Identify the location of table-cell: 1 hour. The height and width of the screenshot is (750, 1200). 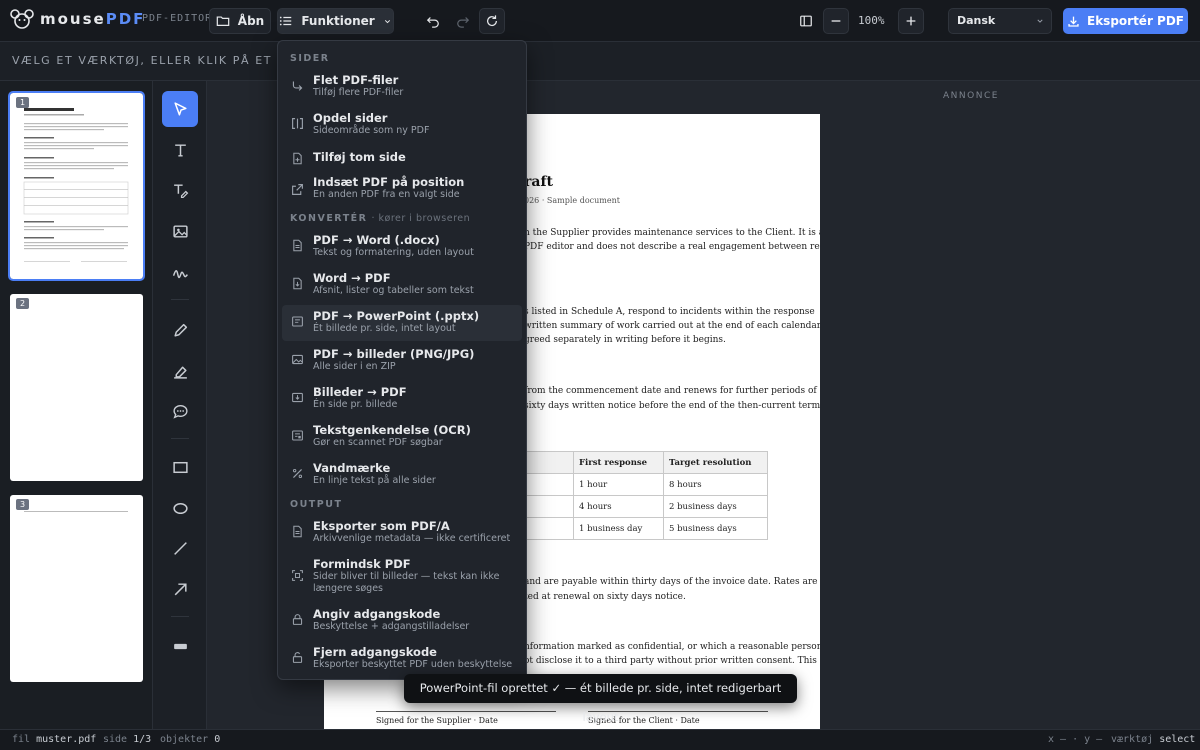
(618, 484).